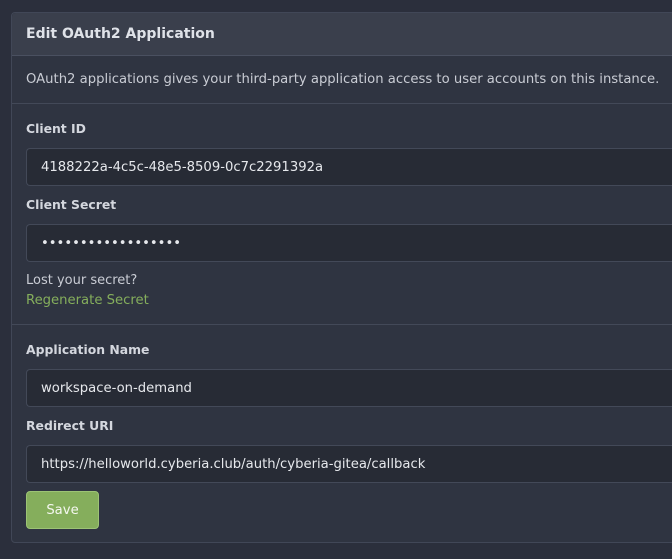  What do you see at coordinates (349, 388) in the screenshot?
I see `application-name-input: workspace-on-demand` at bounding box center [349, 388].